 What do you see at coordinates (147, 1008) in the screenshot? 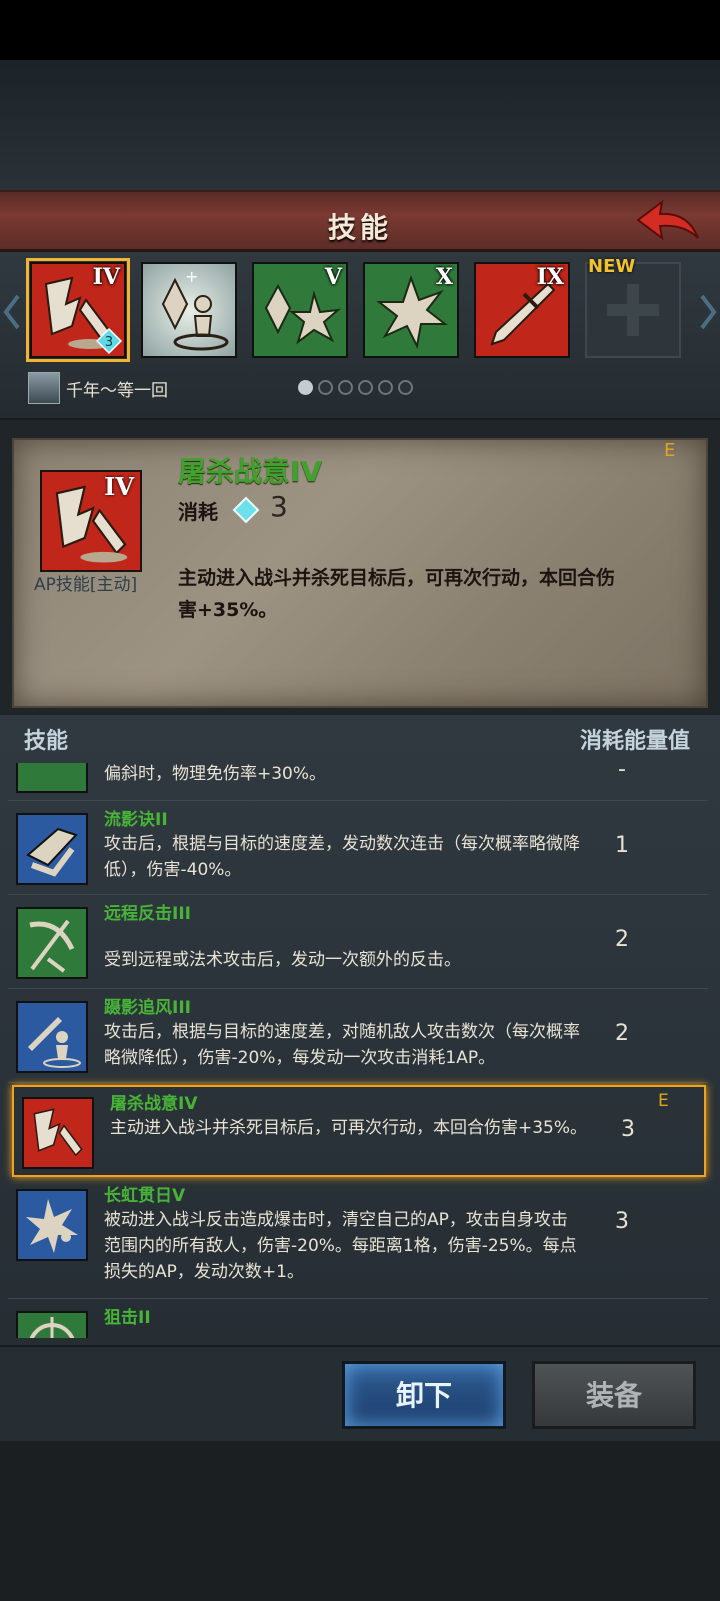
I see `skill-row-name: 蹑影追风III` at bounding box center [147, 1008].